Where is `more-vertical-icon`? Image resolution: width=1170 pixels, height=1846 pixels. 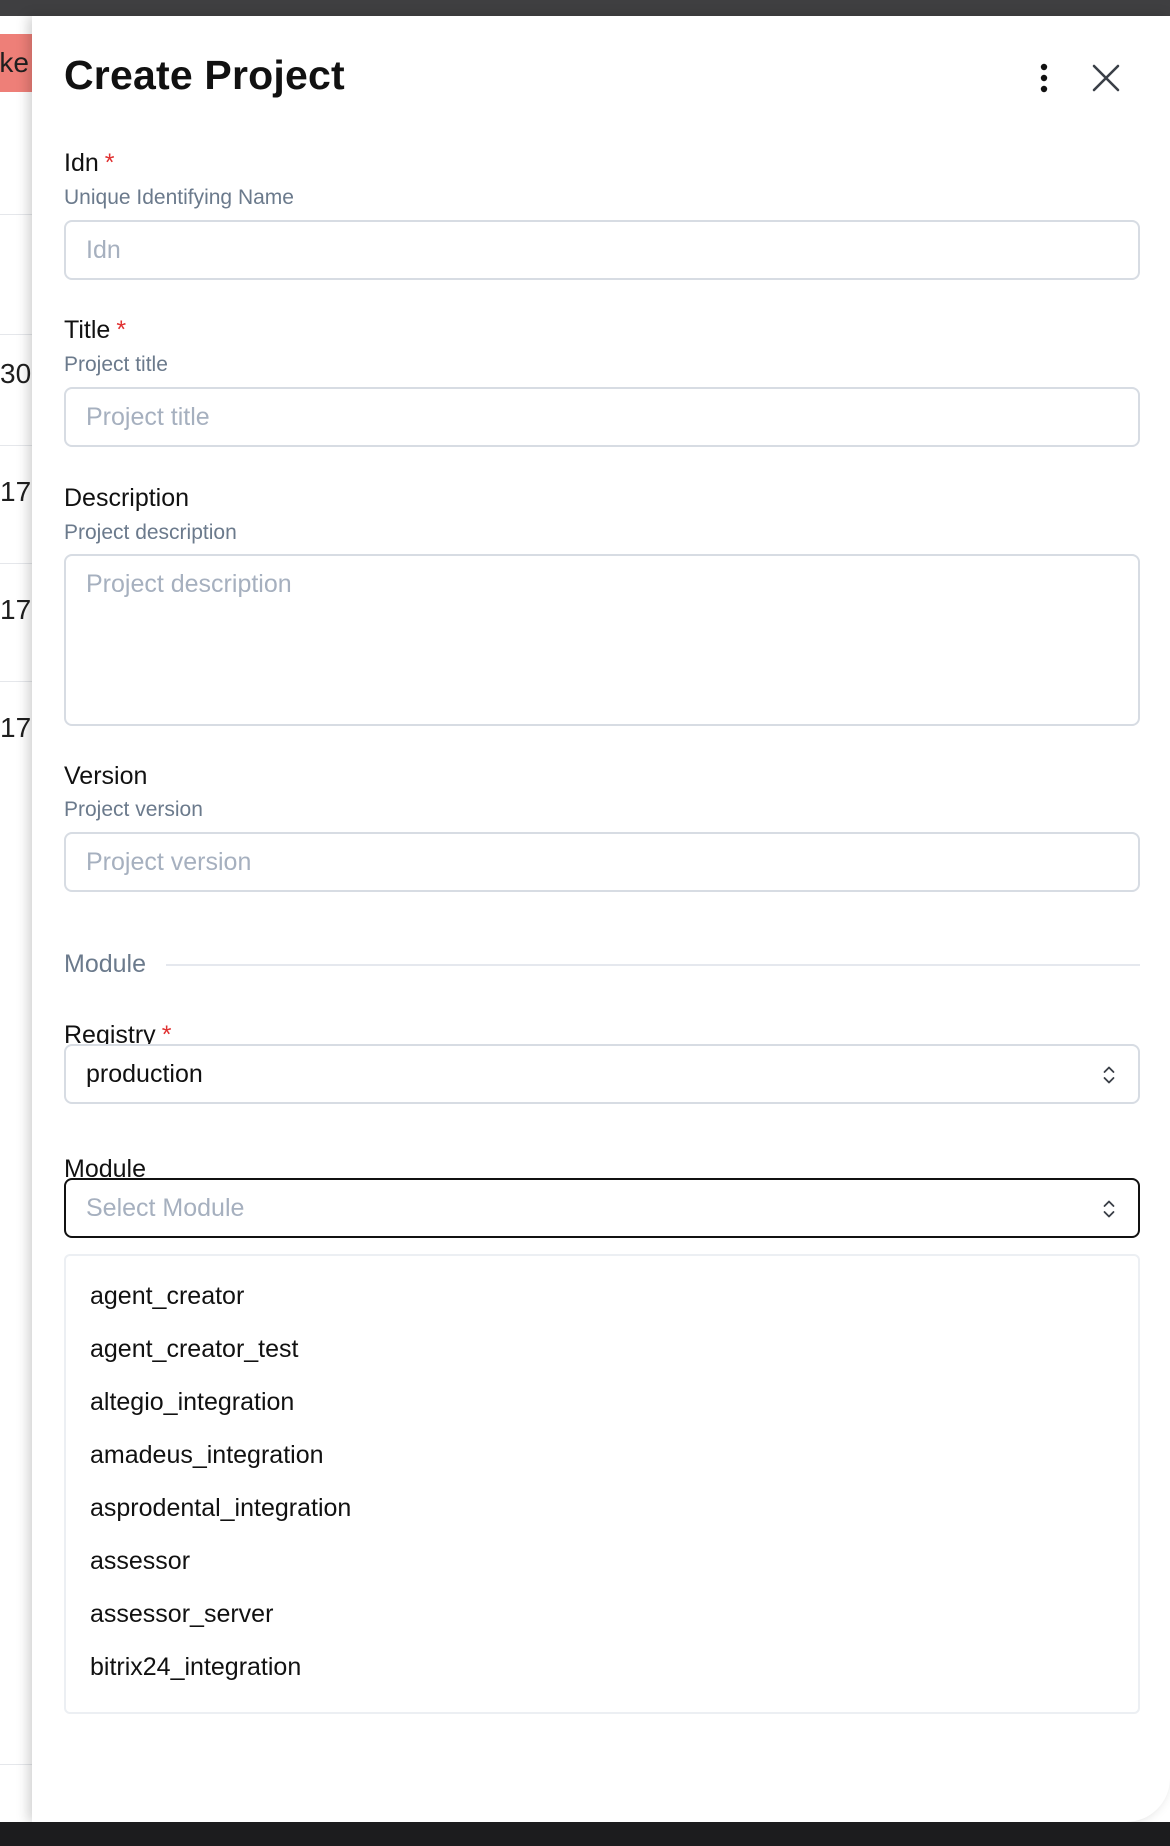 more-vertical-icon is located at coordinates (1044, 78).